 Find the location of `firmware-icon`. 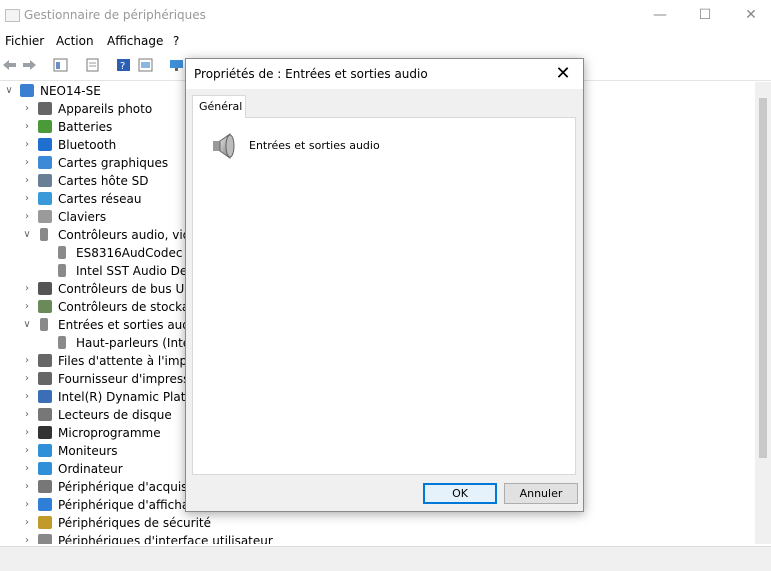

firmware-icon is located at coordinates (45, 432).